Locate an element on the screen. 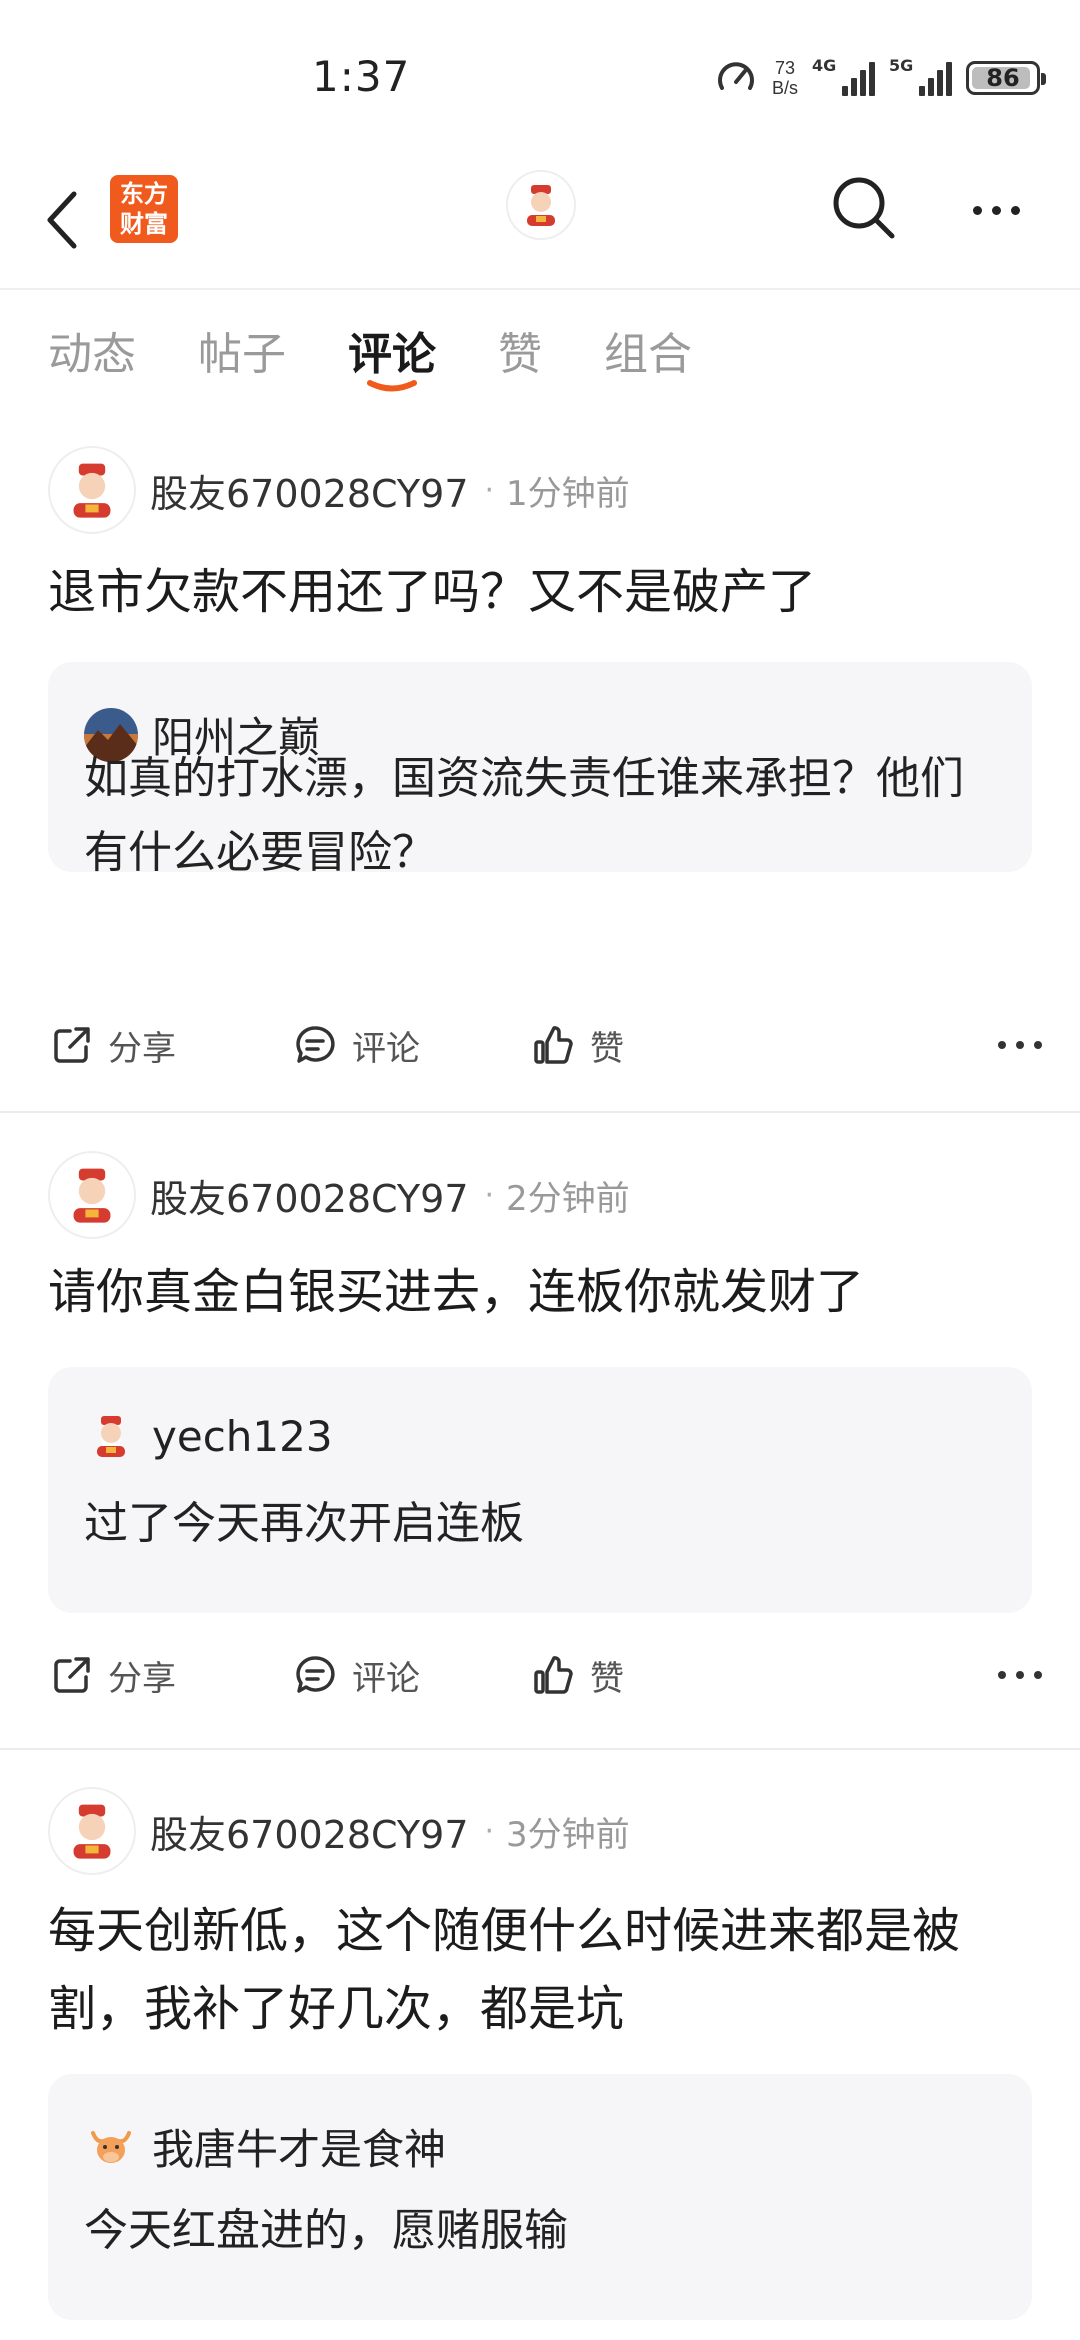 The width and height of the screenshot is (1080, 2340). search-icon is located at coordinates (864, 208).